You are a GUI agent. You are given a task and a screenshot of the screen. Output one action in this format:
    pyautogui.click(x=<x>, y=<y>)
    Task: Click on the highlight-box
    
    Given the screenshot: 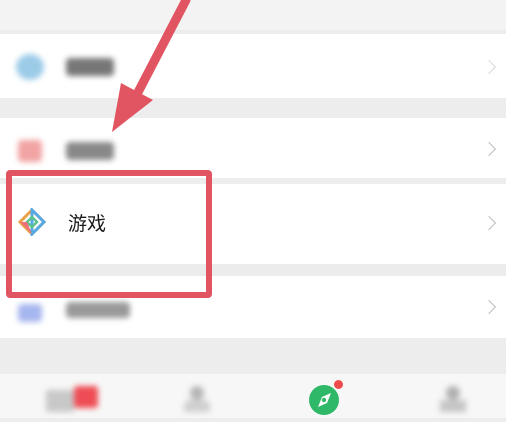 What is the action you would take?
    pyautogui.click(x=109, y=234)
    